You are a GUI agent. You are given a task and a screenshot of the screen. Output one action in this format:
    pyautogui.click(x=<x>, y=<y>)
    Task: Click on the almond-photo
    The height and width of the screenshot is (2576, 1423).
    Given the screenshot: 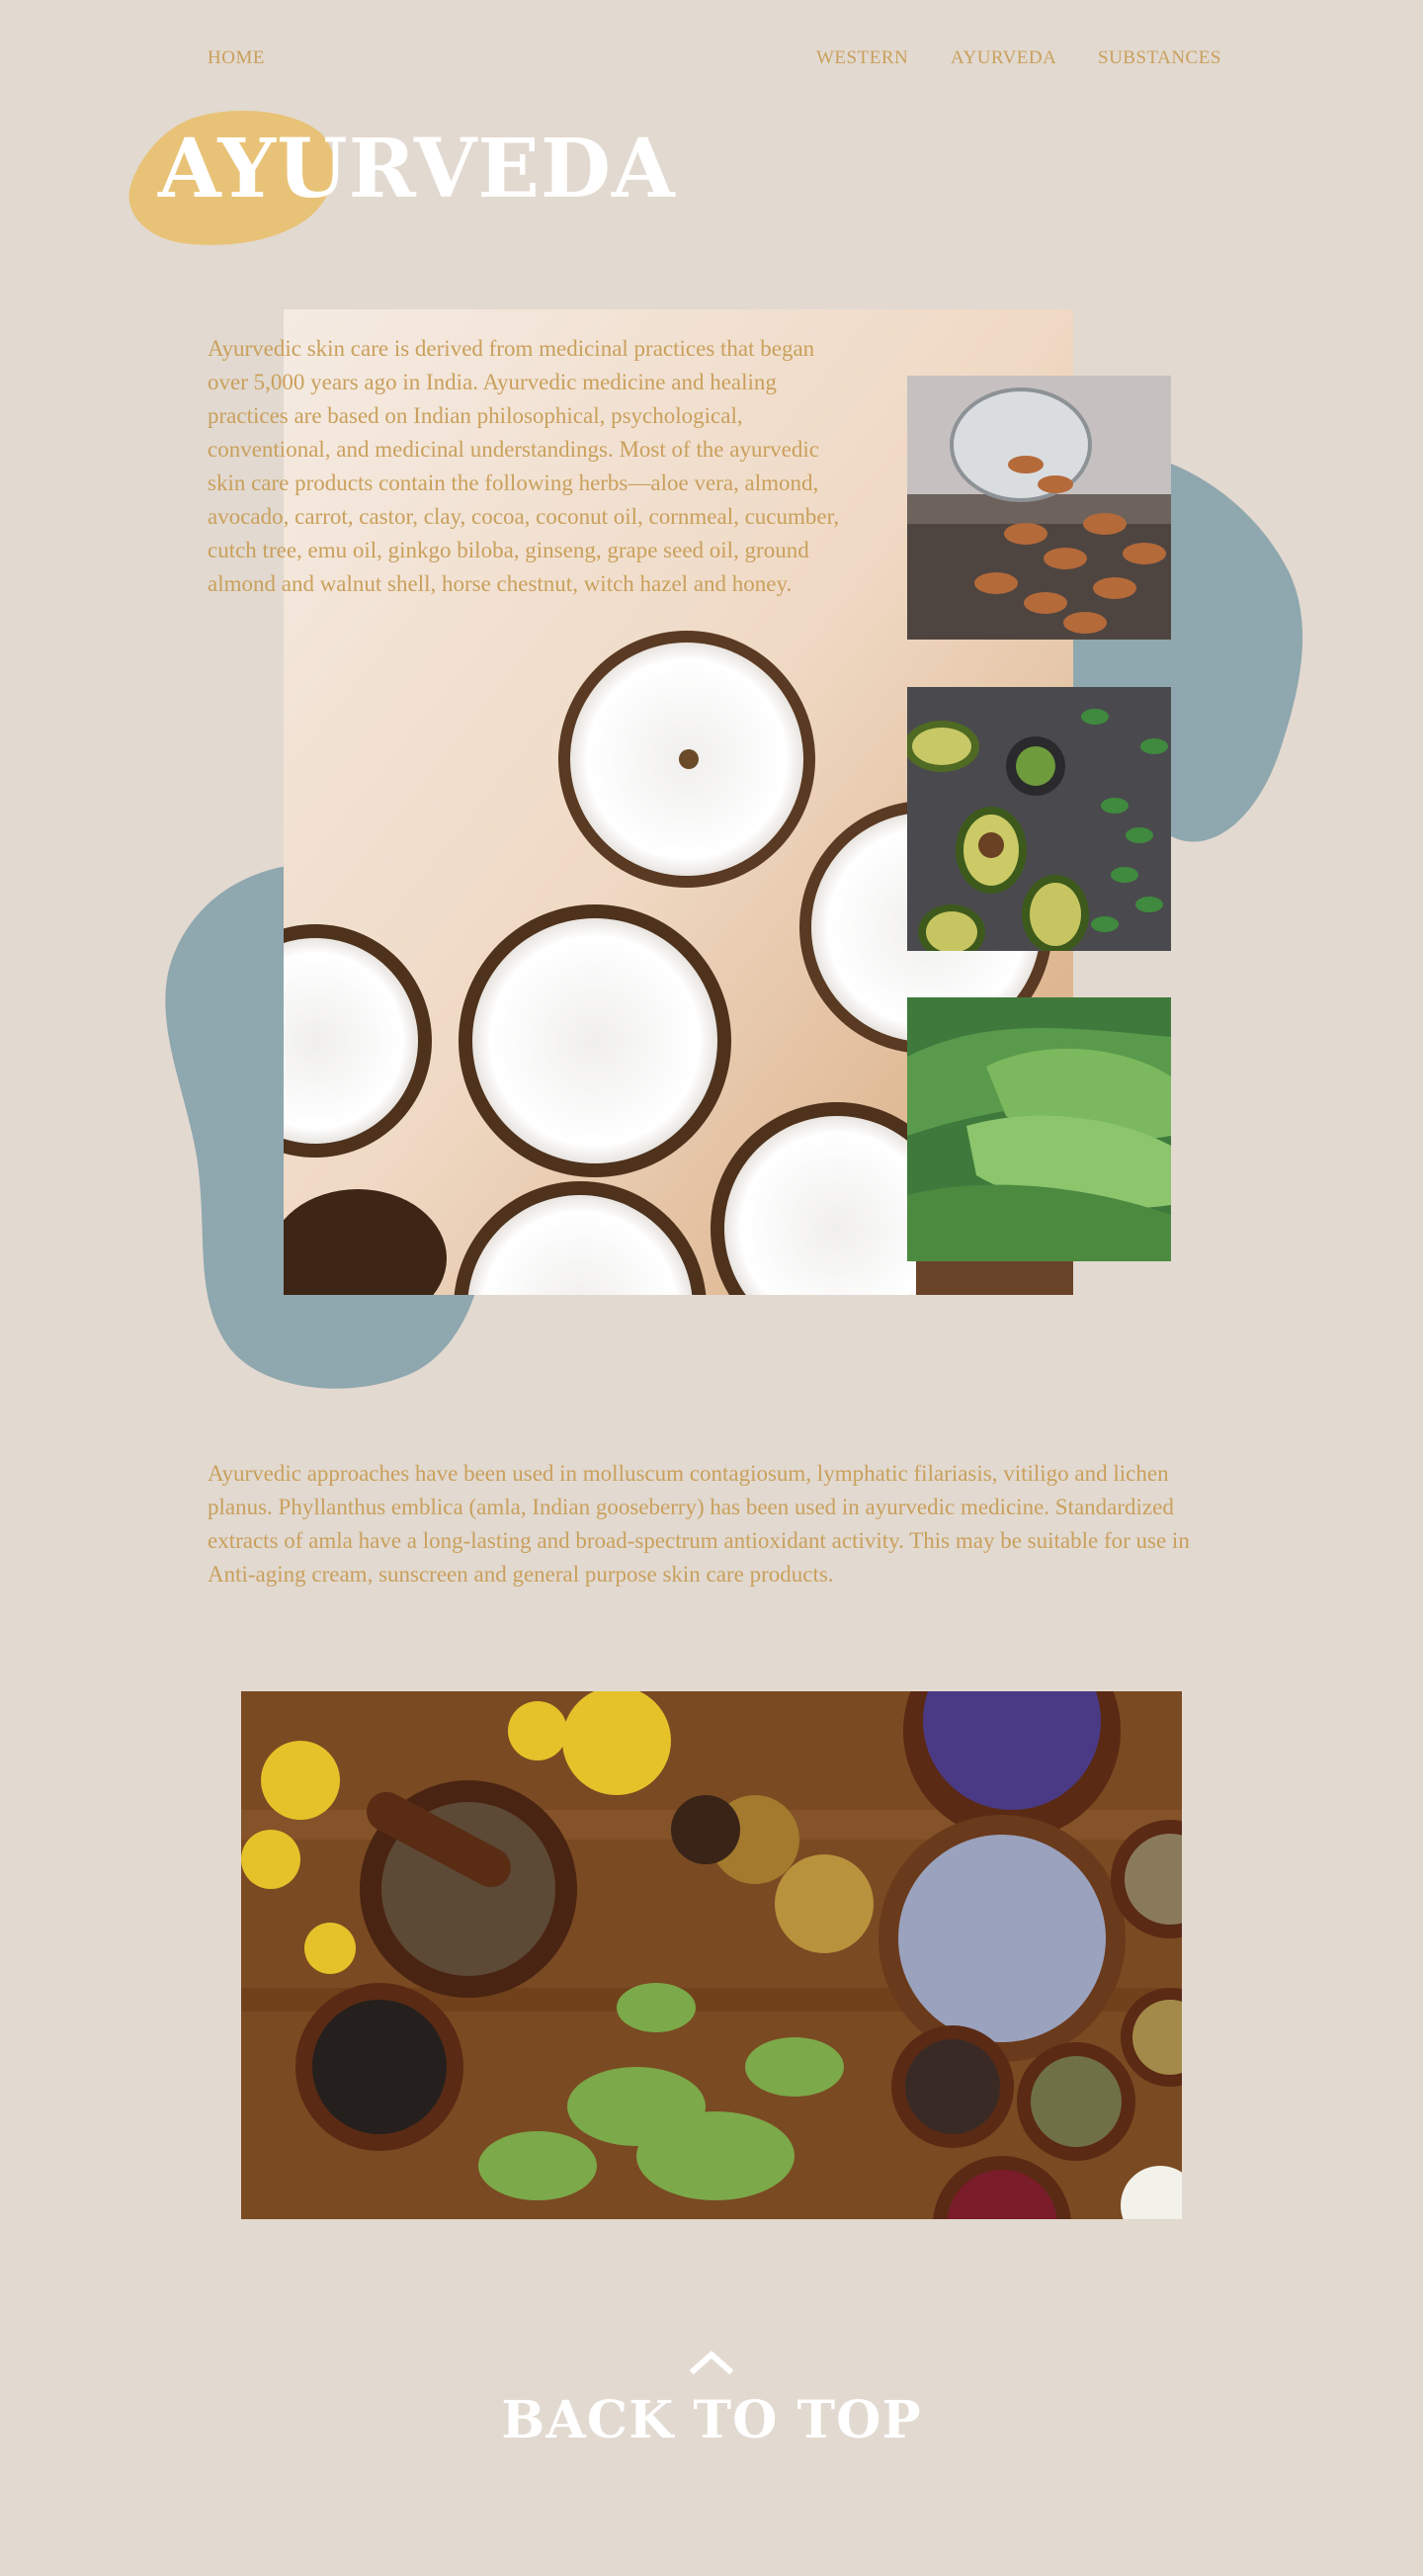 What is the action you would take?
    pyautogui.click(x=1039, y=508)
    